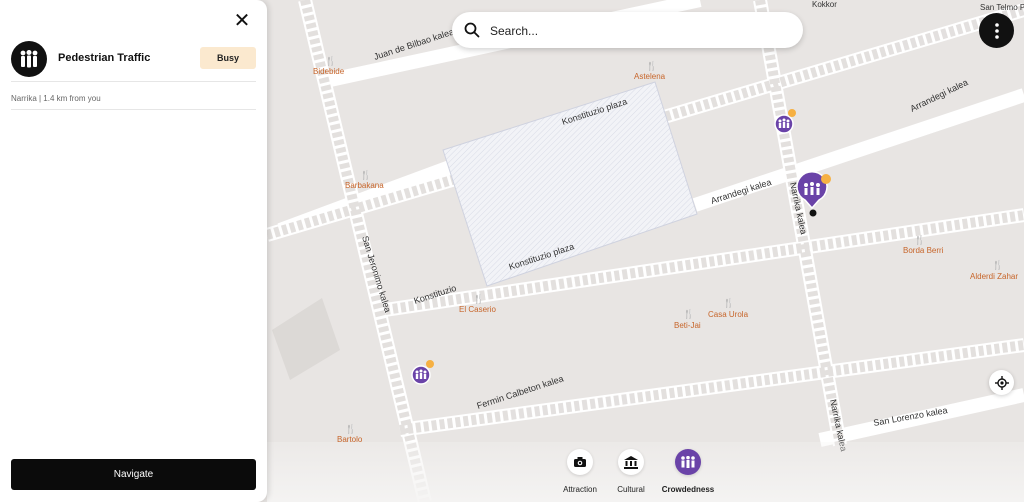  I want to click on poi-alderdi-zahar: Alderdi Zahar, so click(994, 276).